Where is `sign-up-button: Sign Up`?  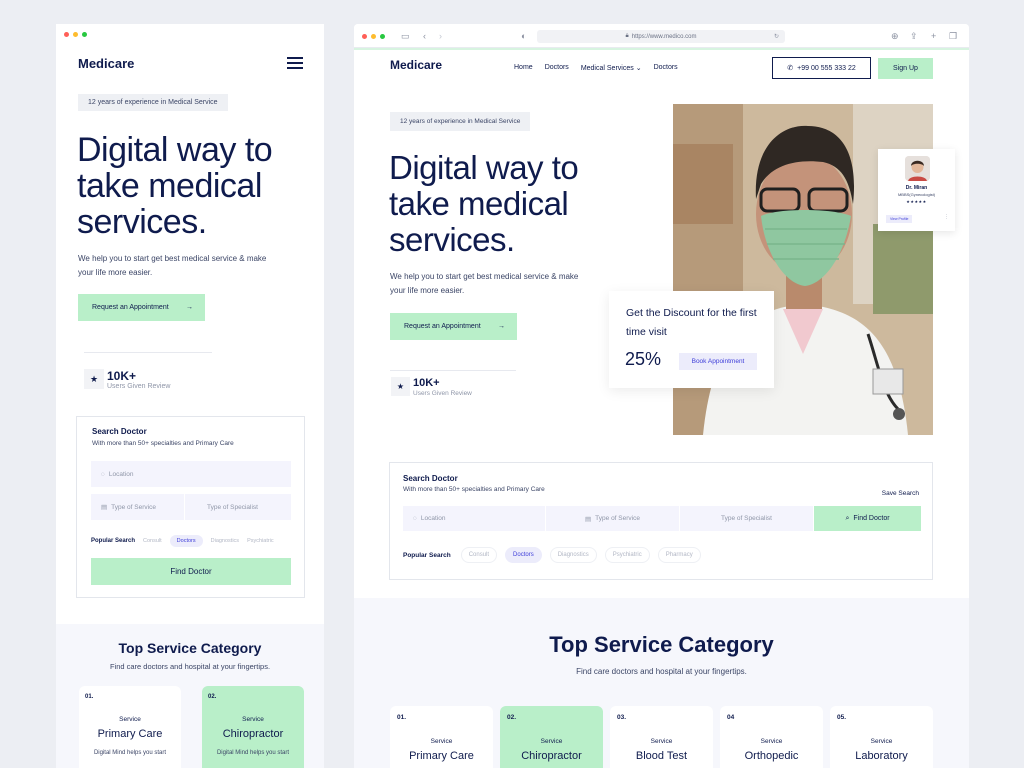
sign-up-button: Sign Up is located at coordinates (905, 68).